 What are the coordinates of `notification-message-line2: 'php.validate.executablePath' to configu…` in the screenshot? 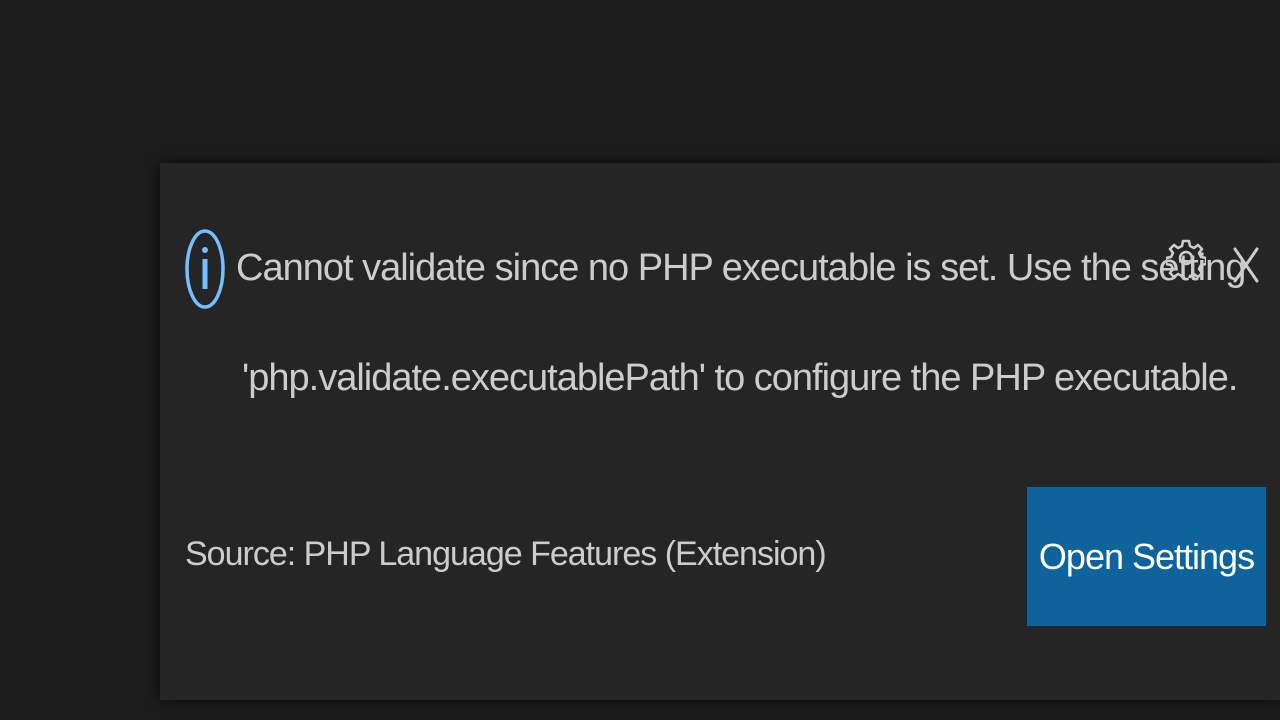 It's located at (740, 378).